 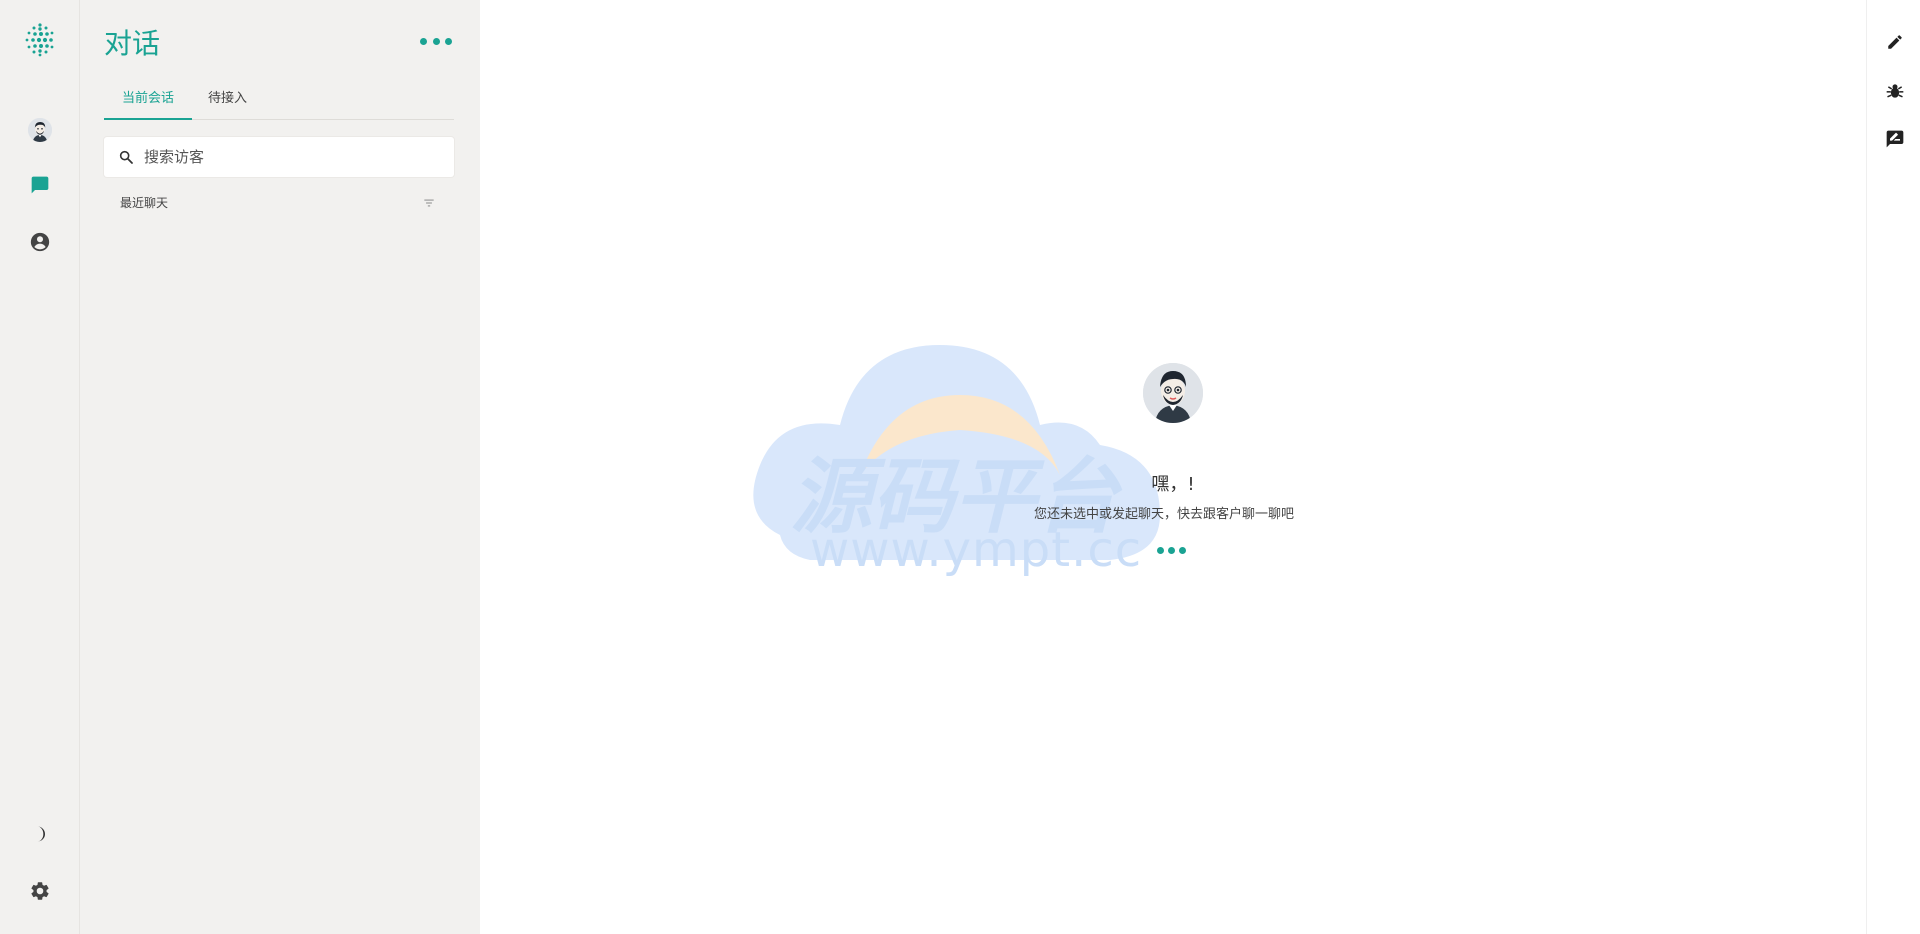 I want to click on avatar-icon, so click(x=40, y=130).